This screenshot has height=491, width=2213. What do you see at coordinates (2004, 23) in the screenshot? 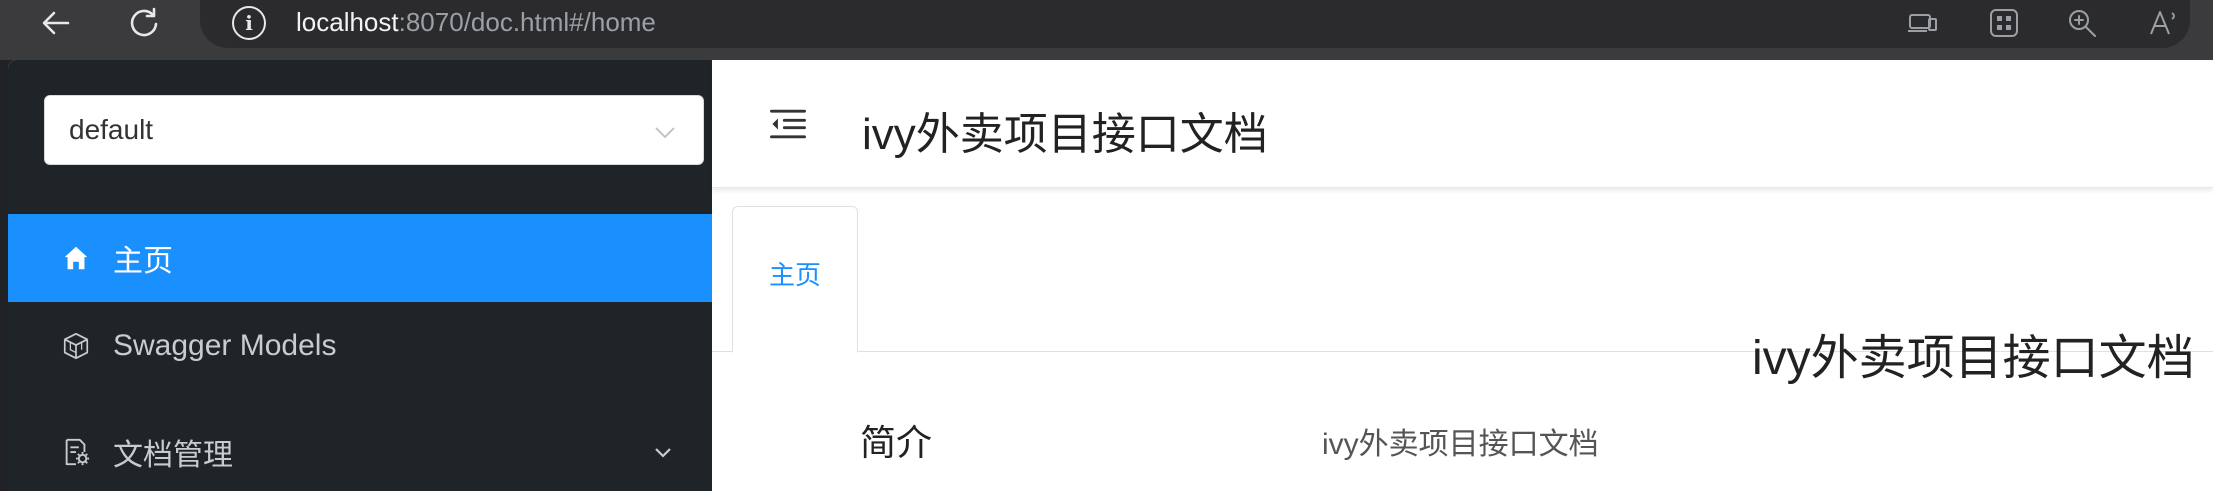
I see `apps-grid-icon` at bounding box center [2004, 23].